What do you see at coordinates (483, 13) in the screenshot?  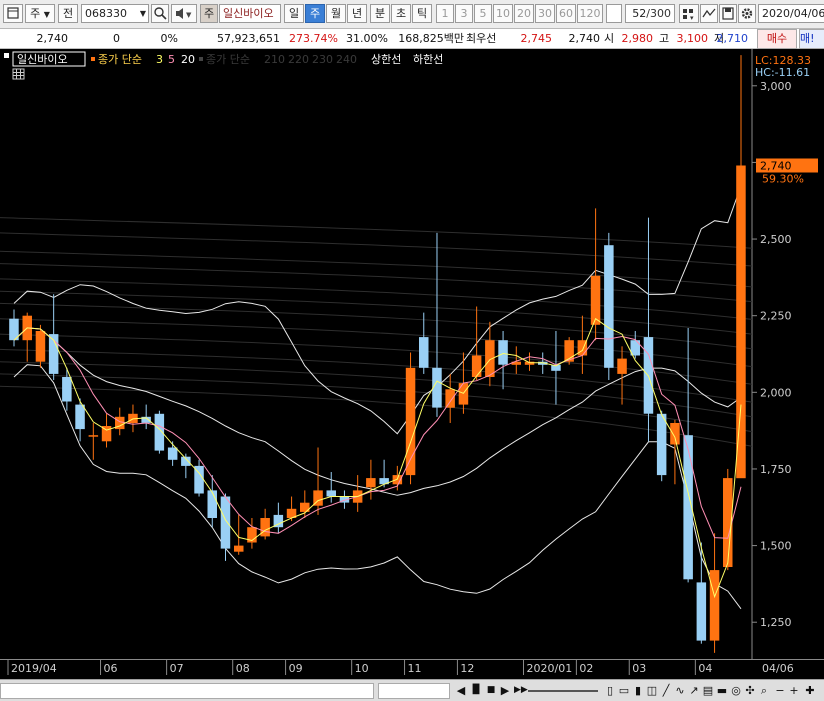 I see `interval-5: 5` at bounding box center [483, 13].